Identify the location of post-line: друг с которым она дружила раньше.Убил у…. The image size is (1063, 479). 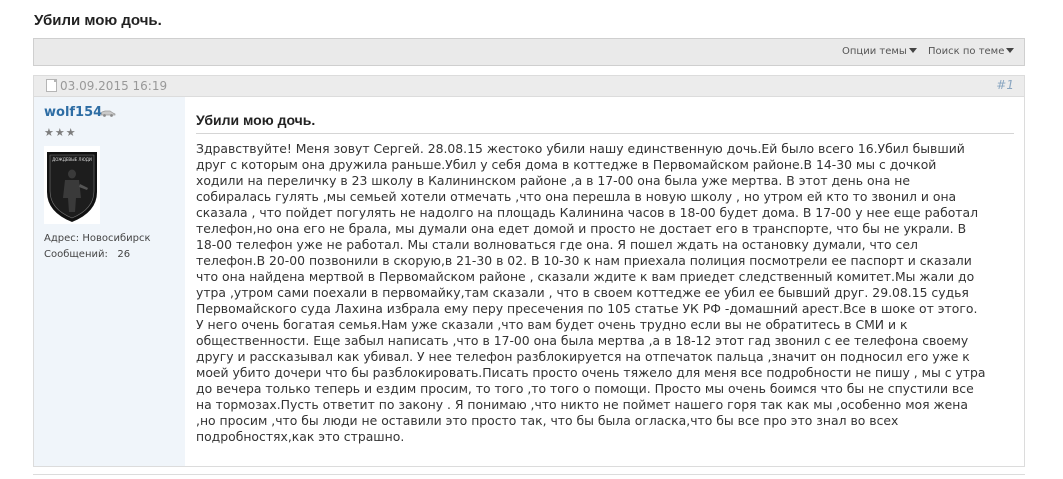
(566, 164).